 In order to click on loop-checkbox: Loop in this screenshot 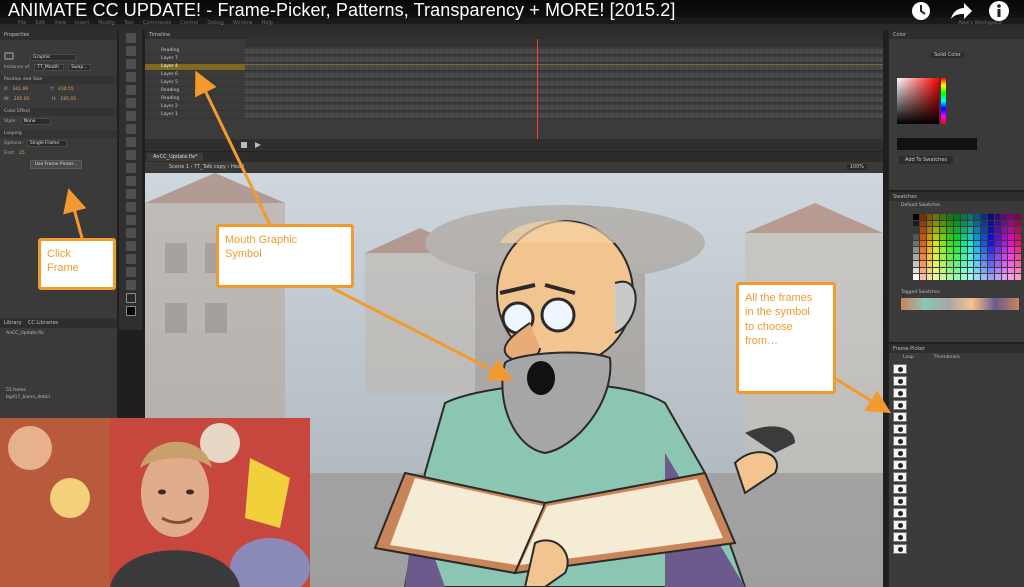, I will do `click(908, 357)`.